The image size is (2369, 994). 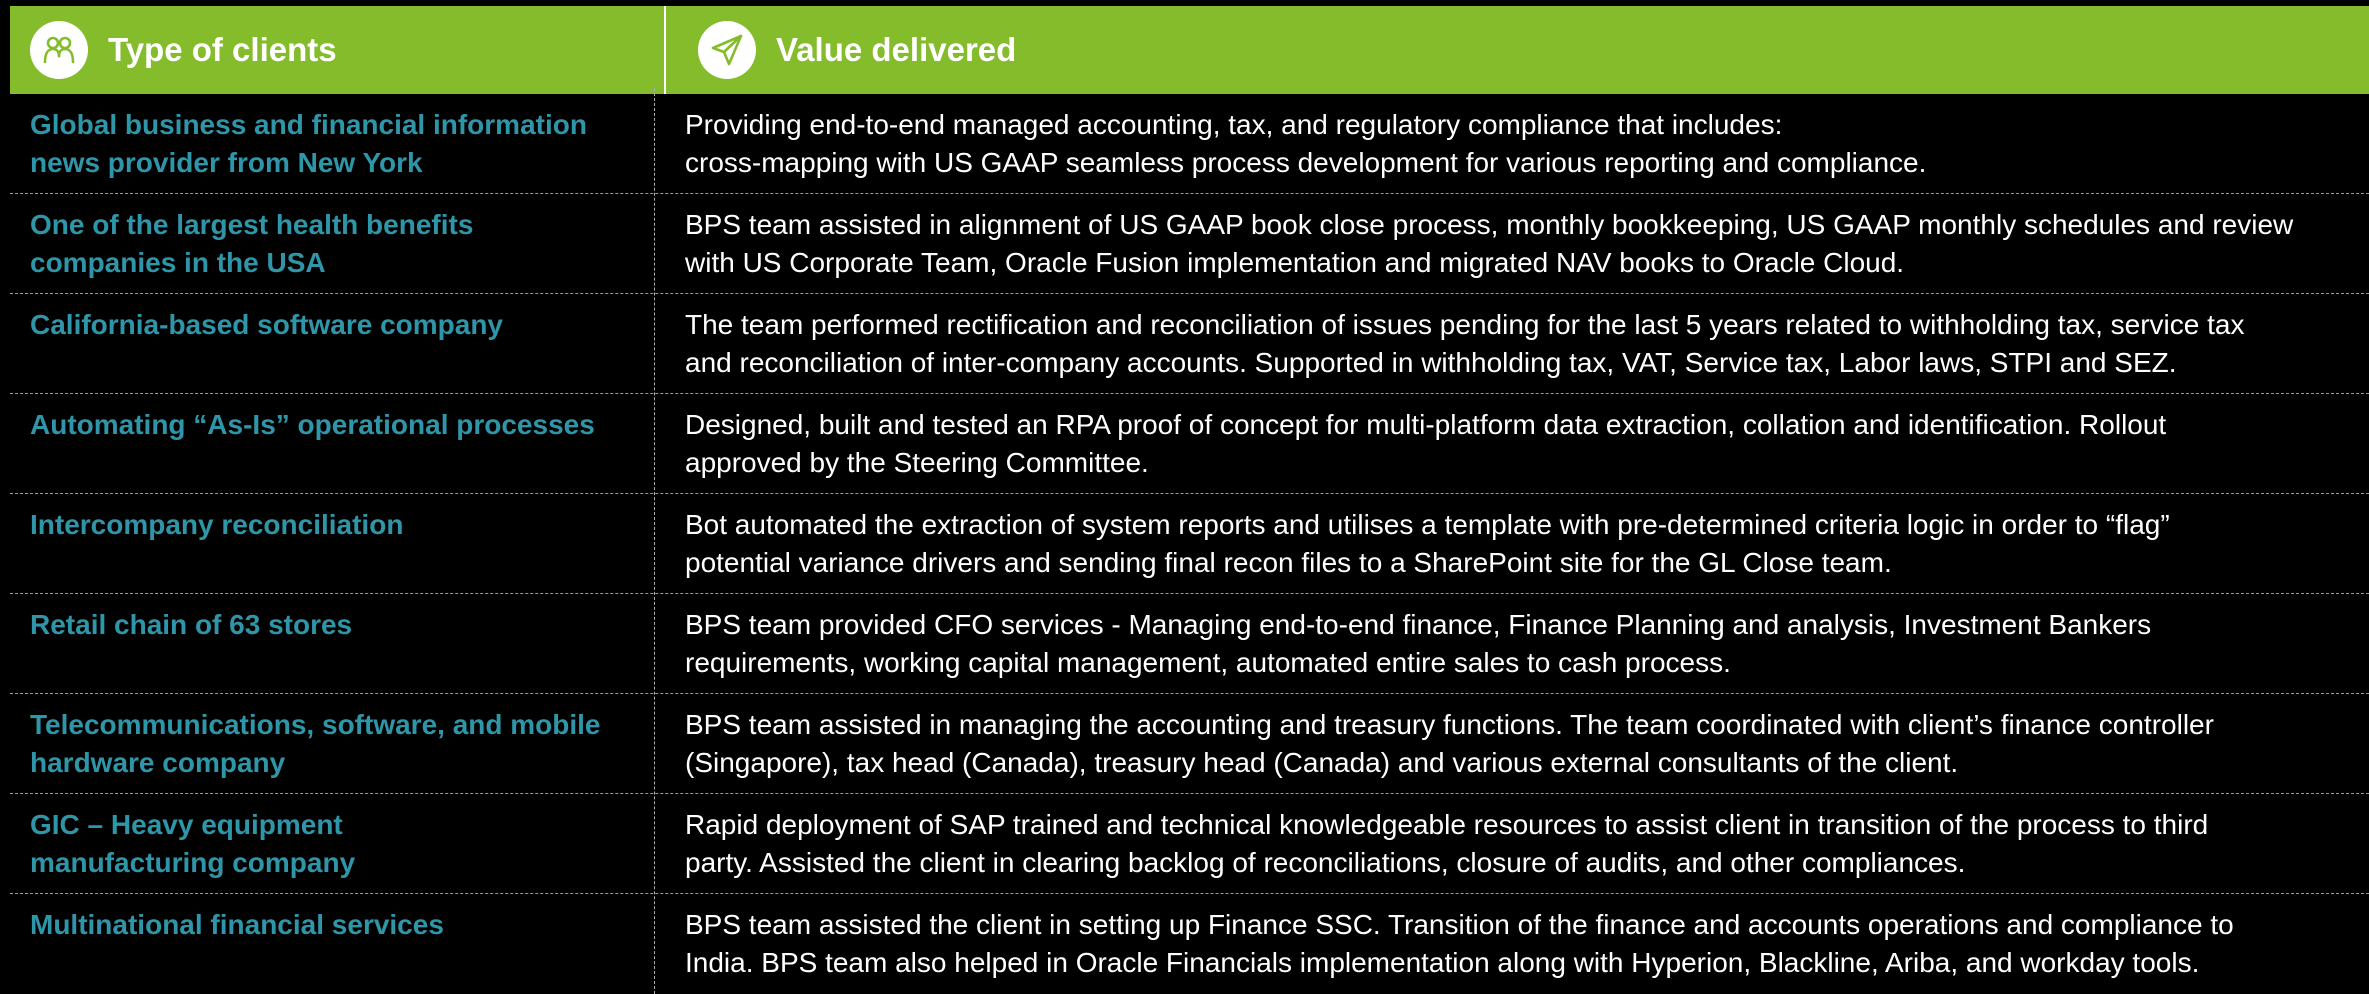 What do you see at coordinates (237, 924) in the screenshot?
I see `client-type-line: Multinational financial services` at bounding box center [237, 924].